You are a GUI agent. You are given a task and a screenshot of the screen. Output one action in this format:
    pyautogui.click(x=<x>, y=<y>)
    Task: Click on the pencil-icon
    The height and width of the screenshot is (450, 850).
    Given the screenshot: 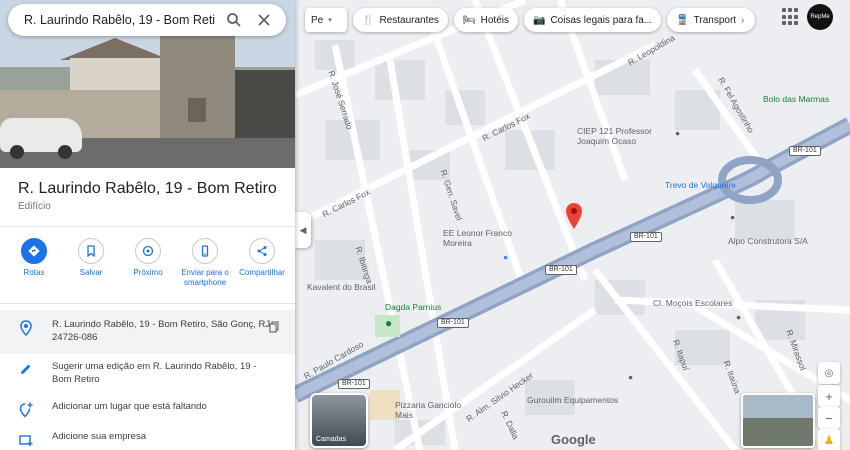 What is the action you would take?
    pyautogui.click(x=26, y=368)
    